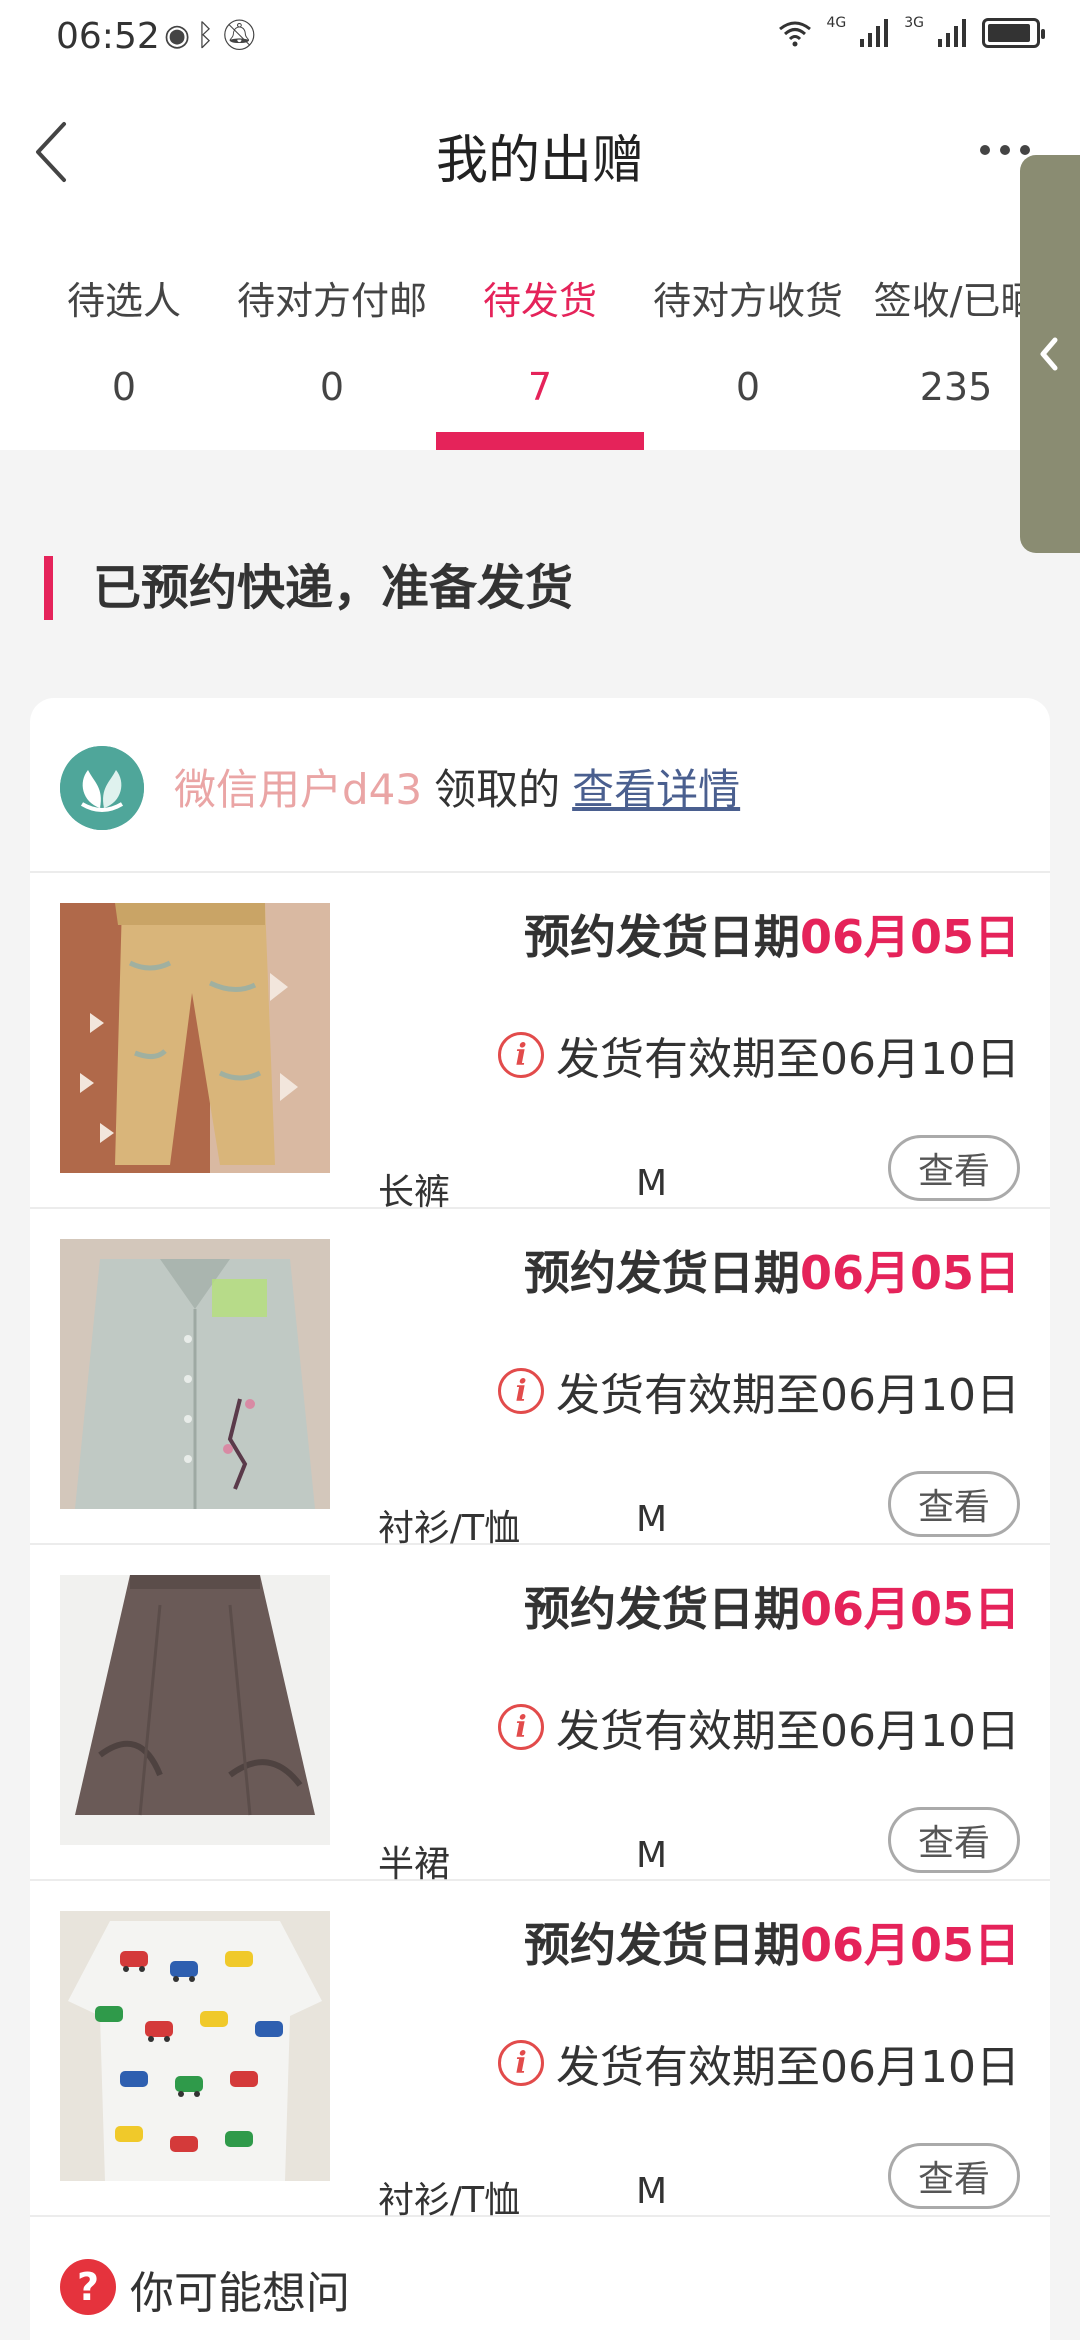 Image resolution: width=1080 pixels, height=2340 pixels. Describe the element at coordinates (540, 387) in the screenshot. I see `tab-count: 7` at that location.